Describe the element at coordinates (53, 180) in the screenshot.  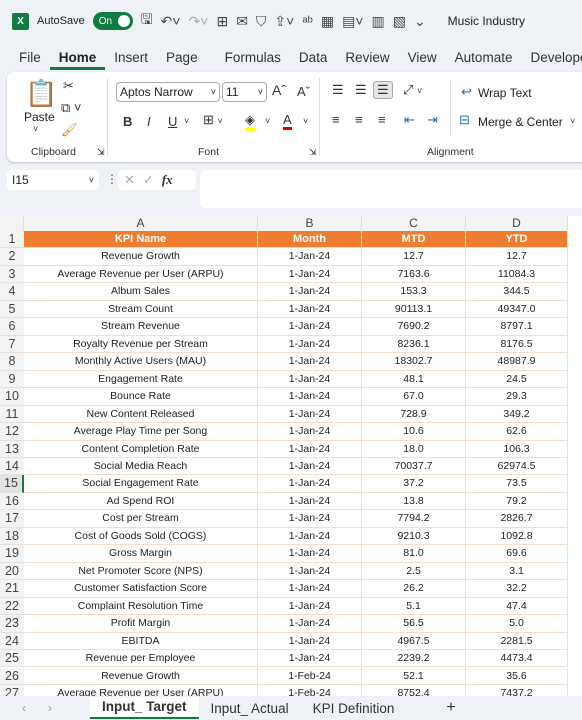
I see `name-box: I15 ˅` at that location.